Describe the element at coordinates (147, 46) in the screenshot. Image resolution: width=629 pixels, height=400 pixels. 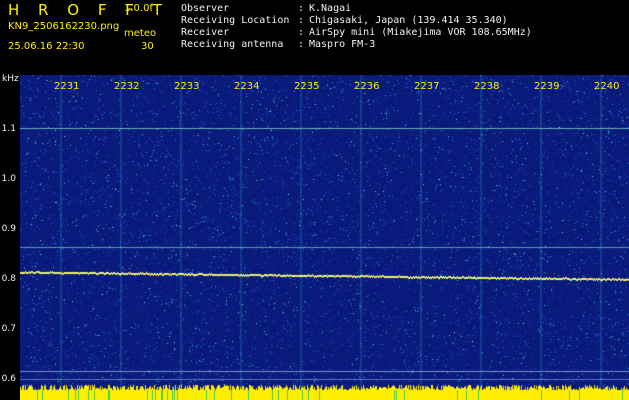
I see `meteo-value: 30` at that location.